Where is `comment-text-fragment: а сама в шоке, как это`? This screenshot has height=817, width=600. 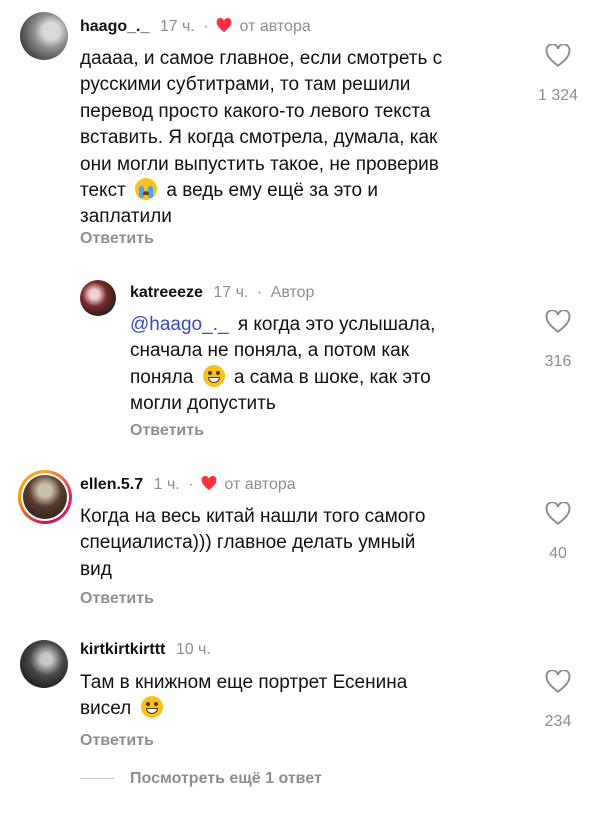 comment-text-fragment: а сама в шоке, как это is located at coordinates (332, 377).